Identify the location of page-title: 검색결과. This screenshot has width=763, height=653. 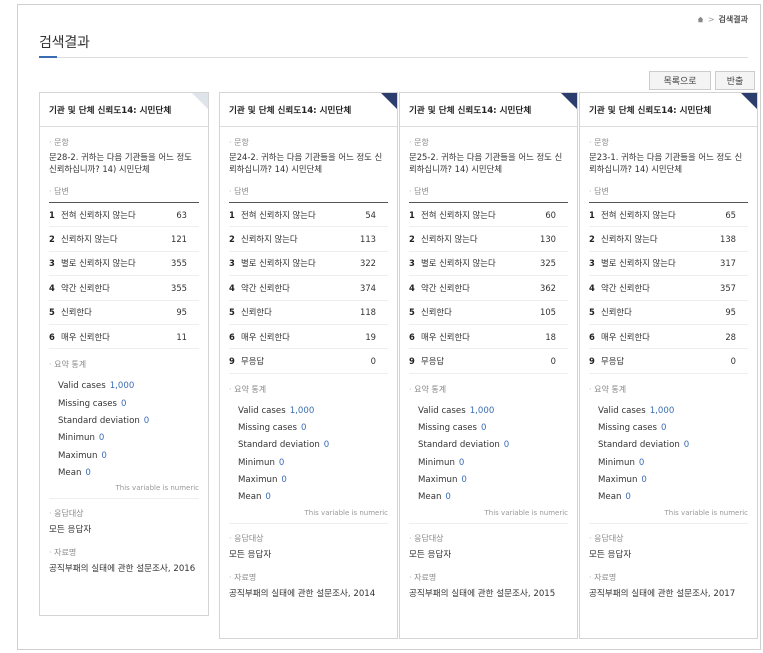
(64, 43).